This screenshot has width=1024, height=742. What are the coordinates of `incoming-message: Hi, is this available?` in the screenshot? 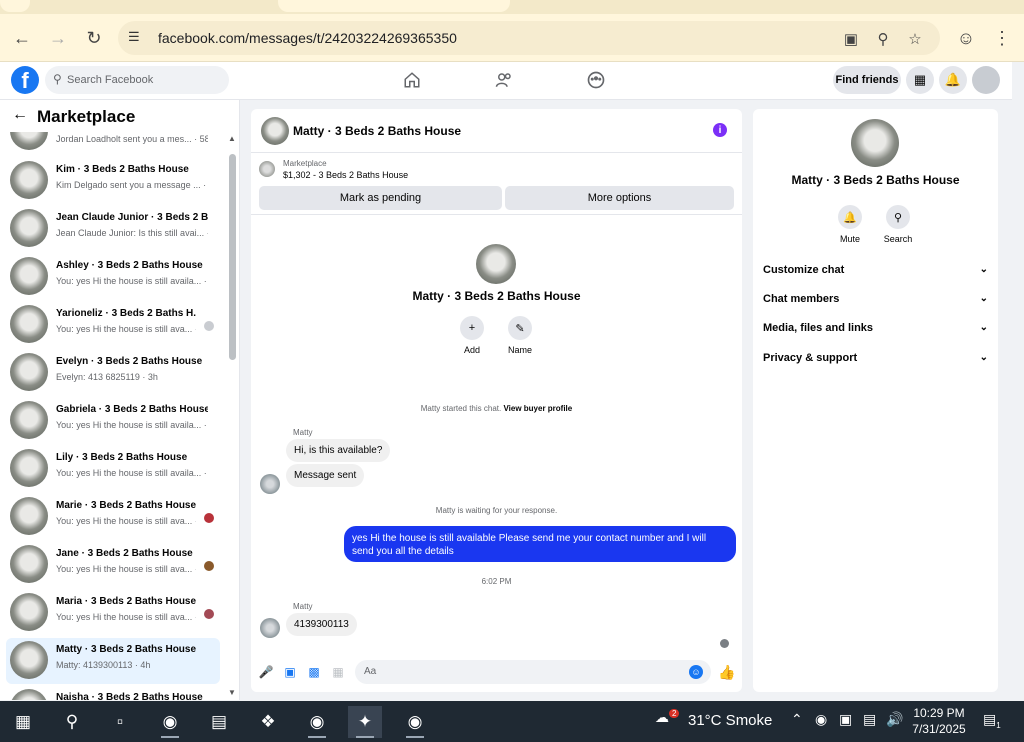 It's located at (338, 450).